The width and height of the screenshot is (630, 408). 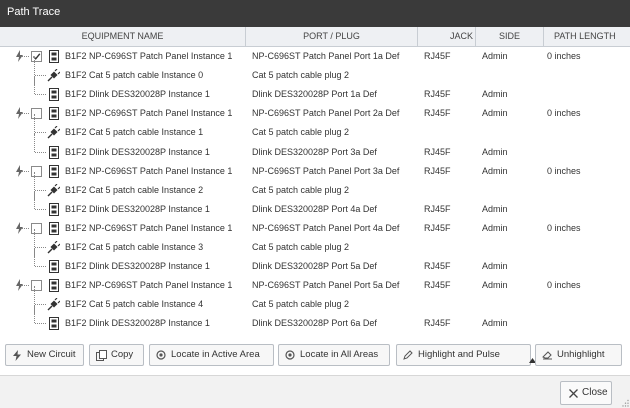 What do you see at coordinates (314, 323) in the screenshot?
I see `cell-port-plug: Dlink DES320028P Port 6a Def` at bounding box center [314, 323].